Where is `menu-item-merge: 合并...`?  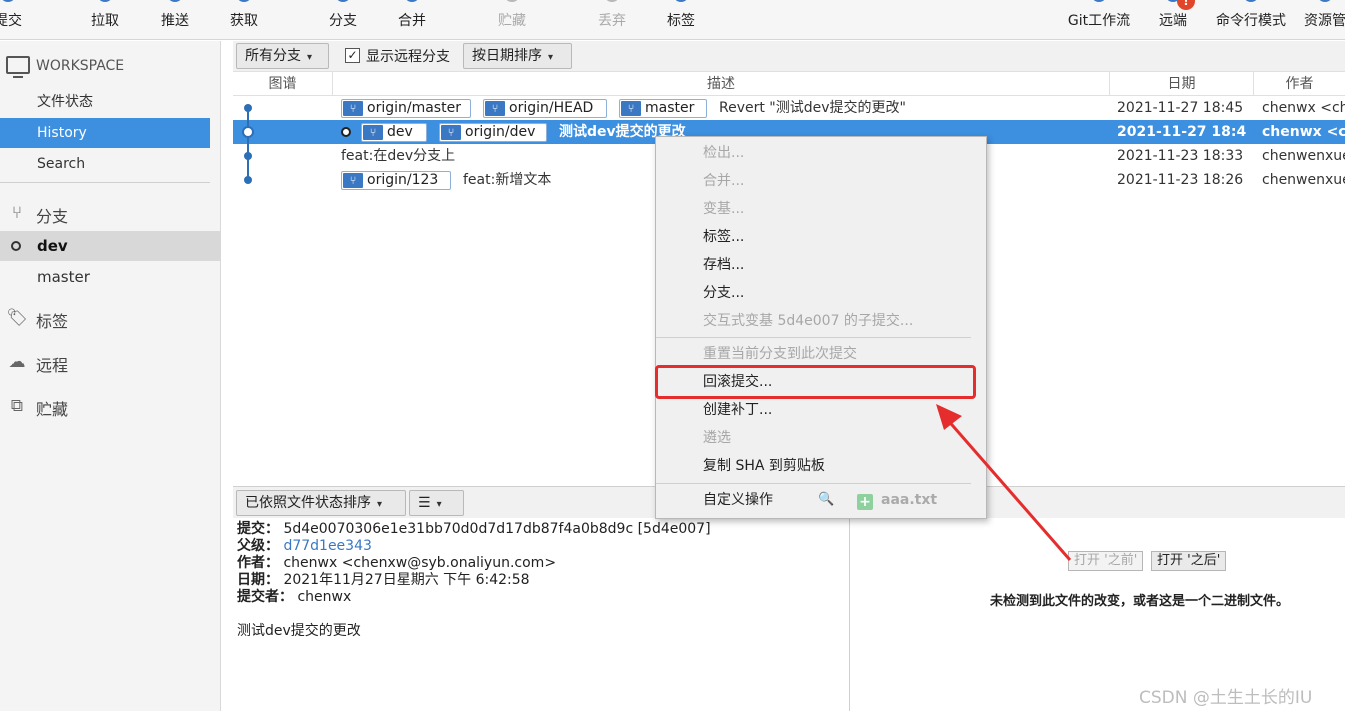 menu-item-merge: 合并... is located at coordinates (723, 181).